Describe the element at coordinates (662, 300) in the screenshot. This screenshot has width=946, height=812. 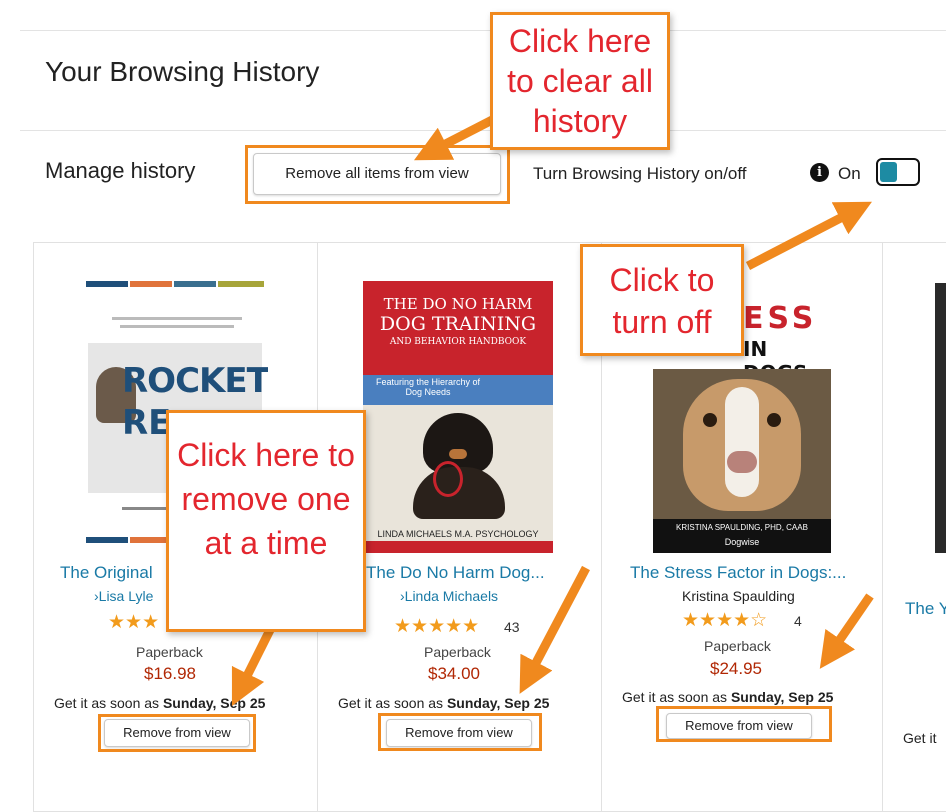
I see `callout-turn-off: Click to turn off` at that location.